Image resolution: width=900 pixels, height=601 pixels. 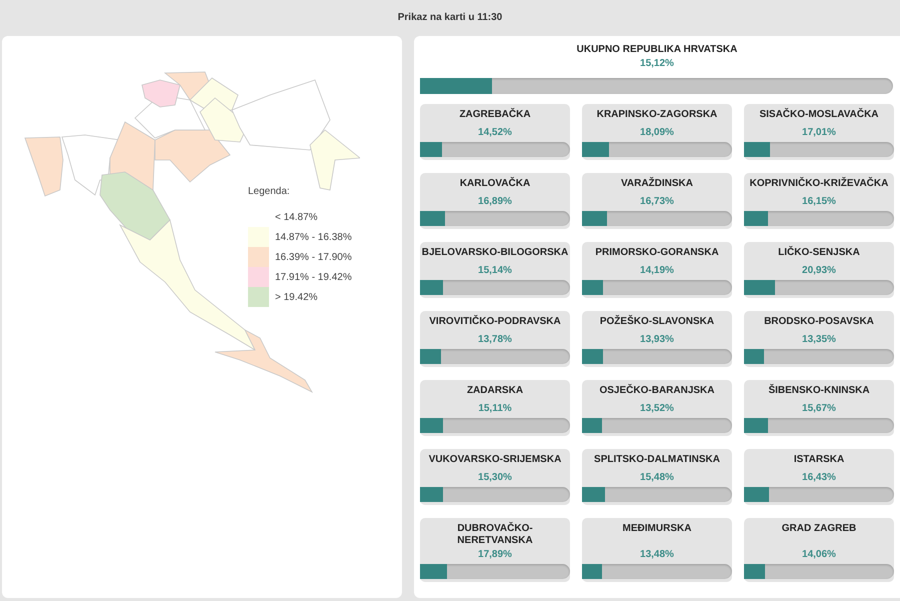 I want to click on turnout-value: 13,52%, so click(x=657, y=408).